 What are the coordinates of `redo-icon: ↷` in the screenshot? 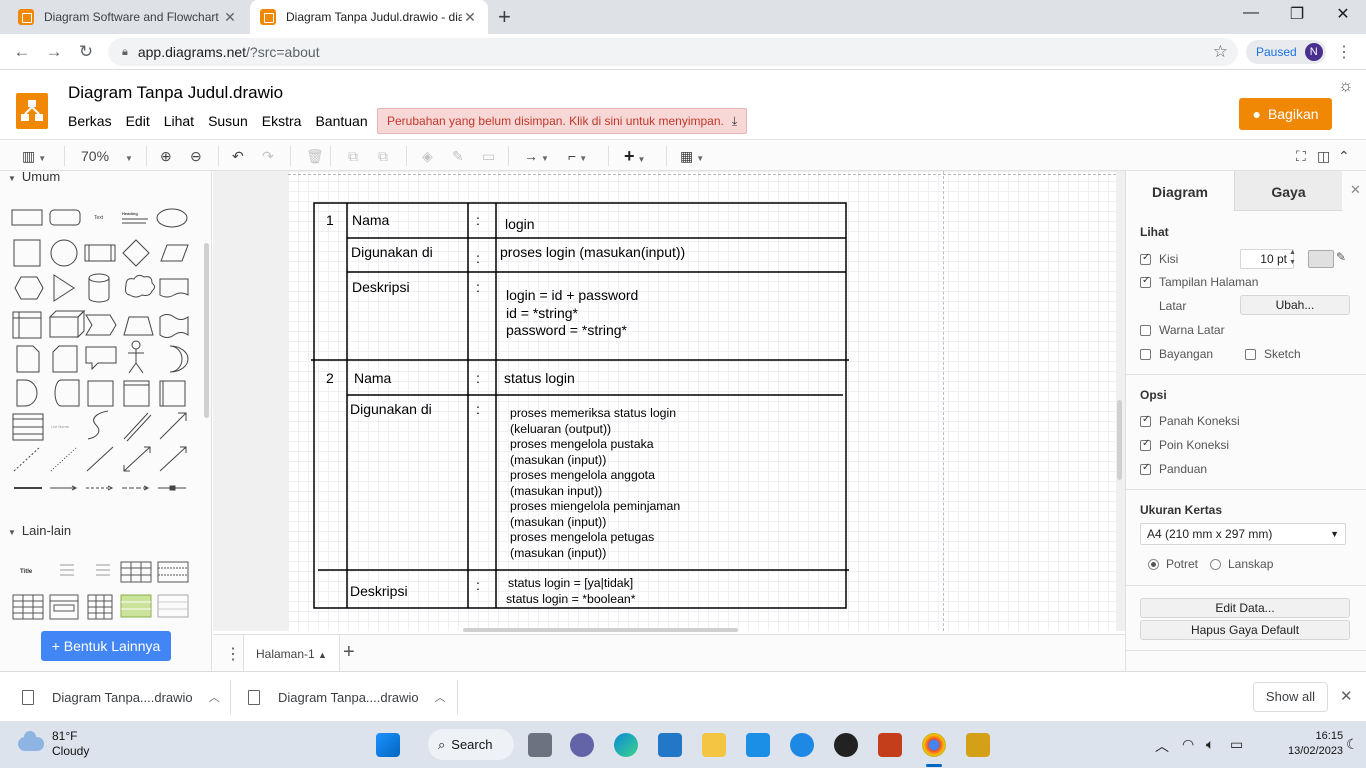 It's located at (268, 156).